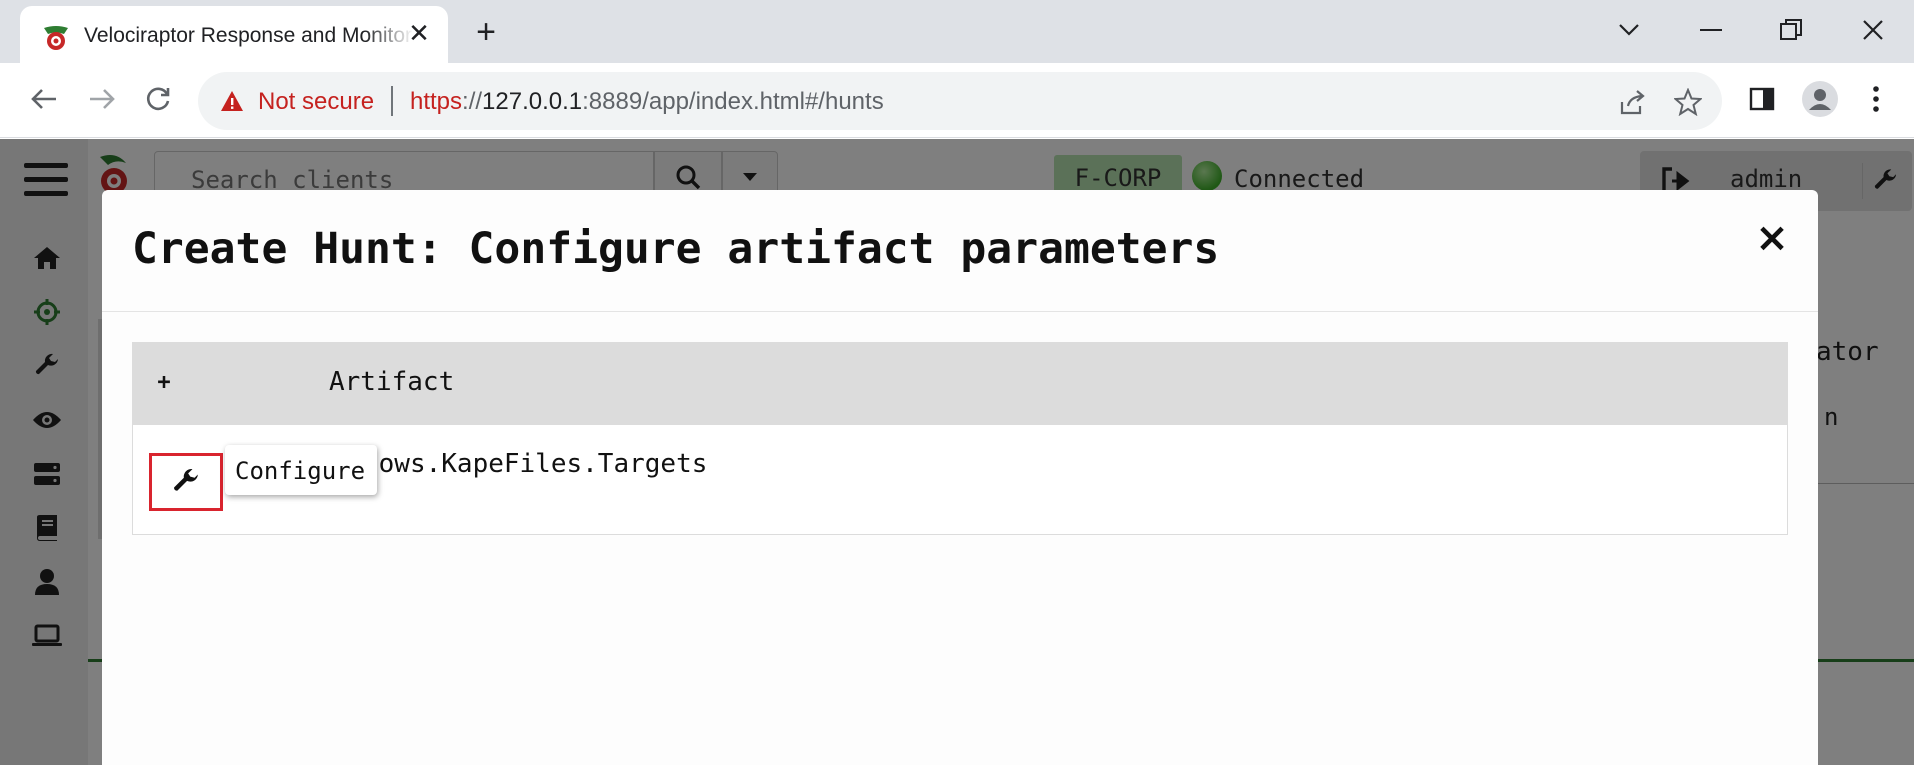 This screenshot has height=765, width=1914. What do you see at coordinates (44, 99) in the screenshot?
I see `back-arrow-icon` at bounding box center [44, 99].